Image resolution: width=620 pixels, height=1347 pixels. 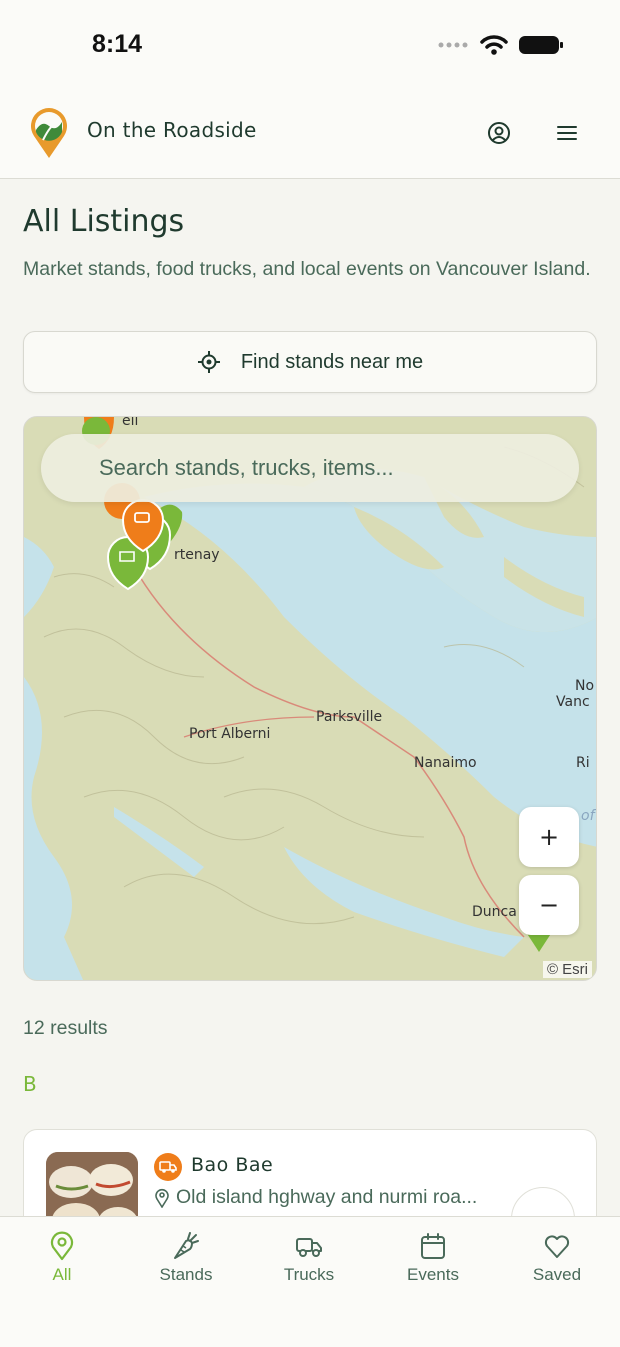 What do you see at coordinates (62, 1274) in the screenshot?
I see `nav-label: All` at bounding box center [62, 1274].